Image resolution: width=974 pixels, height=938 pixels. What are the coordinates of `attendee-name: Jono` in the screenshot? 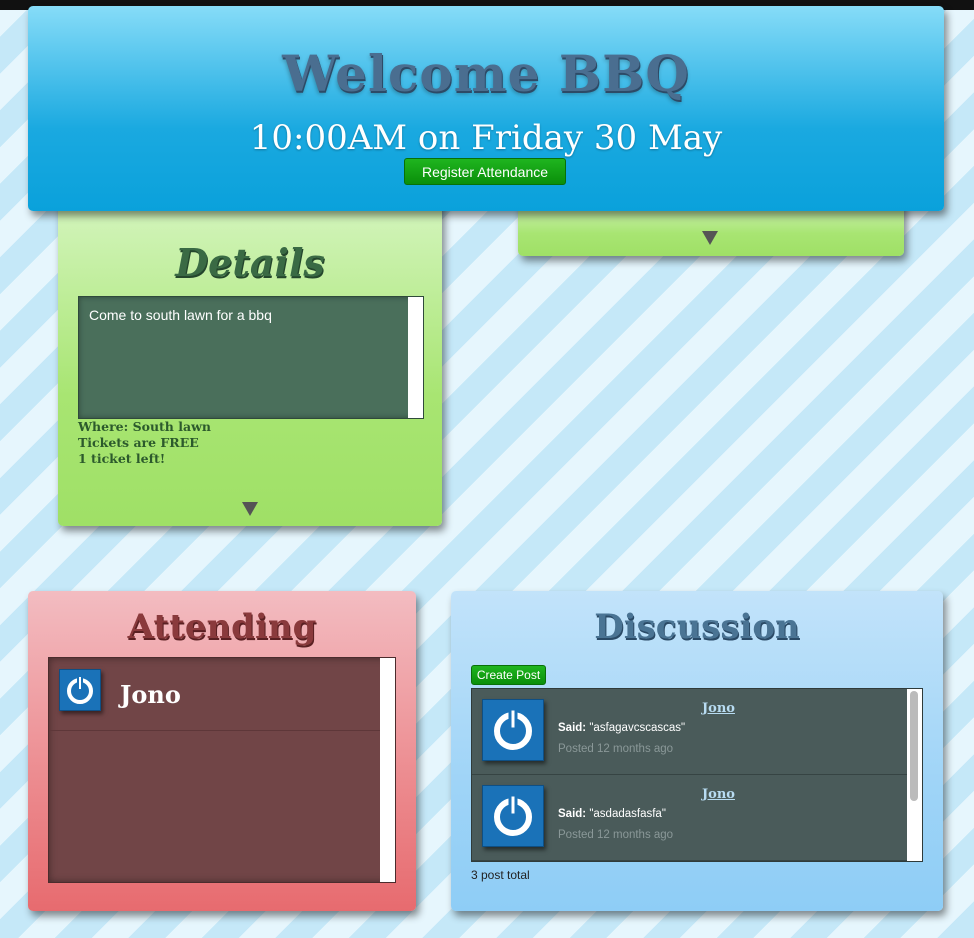 It's located at (150, 694).